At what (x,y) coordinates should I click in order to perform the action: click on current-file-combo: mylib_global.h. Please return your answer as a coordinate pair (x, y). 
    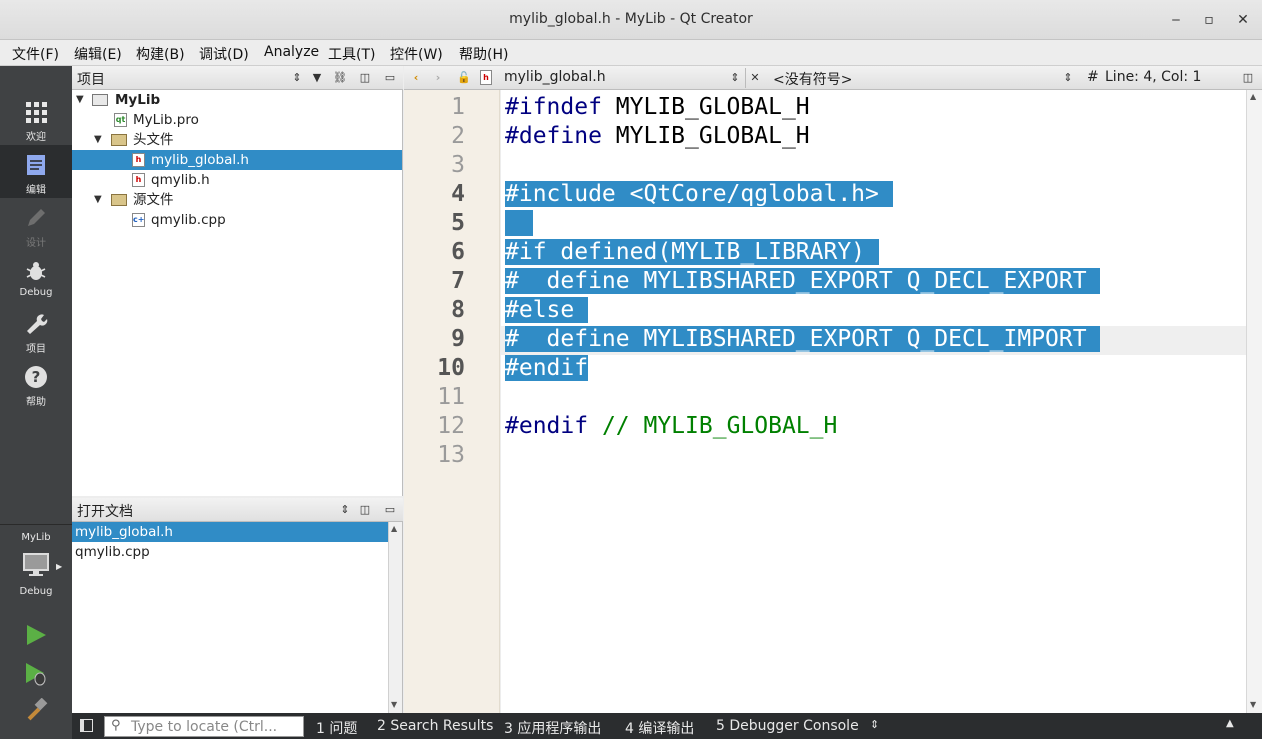
    Looking at the image, I should click on (555, 77).